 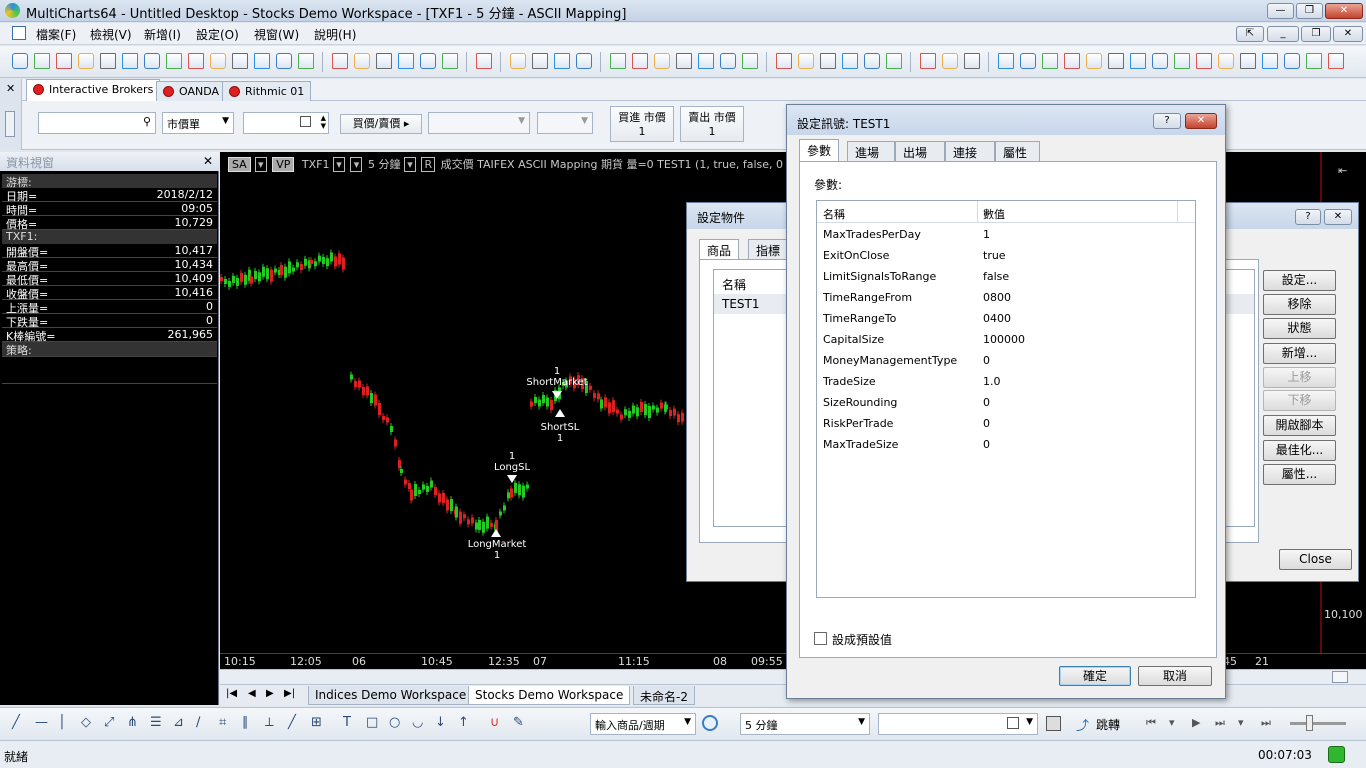 What do you see at coordinates (643, 724) in the screenshot?
I see `symbol-interval-input: 輸入商品/週期 ▼` at bounding box center [643, 724].